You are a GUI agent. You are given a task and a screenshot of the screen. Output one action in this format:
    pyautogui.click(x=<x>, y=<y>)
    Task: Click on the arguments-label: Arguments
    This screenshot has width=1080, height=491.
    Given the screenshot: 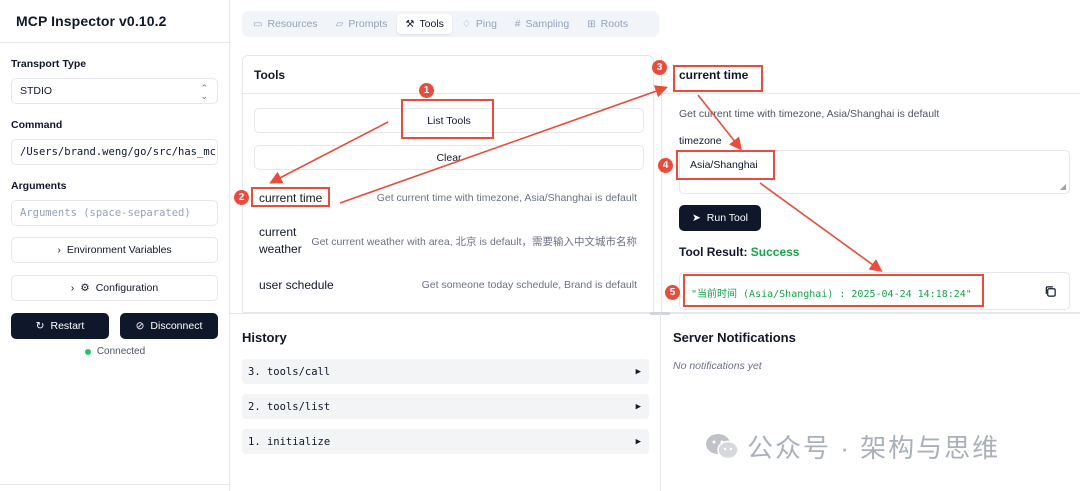 What is the action you would take?
    pyautogui.click(x=39, y=186)
    